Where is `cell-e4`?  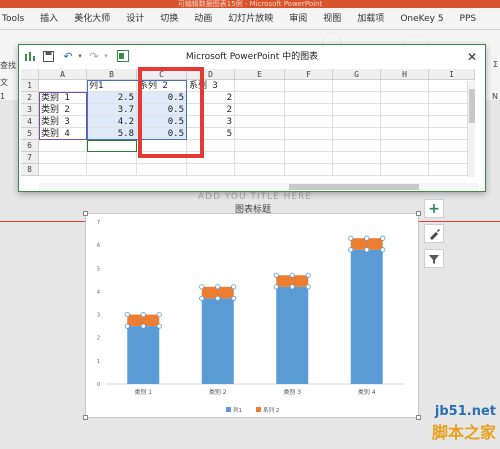
cell-e4 is located at coordinates (260, 122).